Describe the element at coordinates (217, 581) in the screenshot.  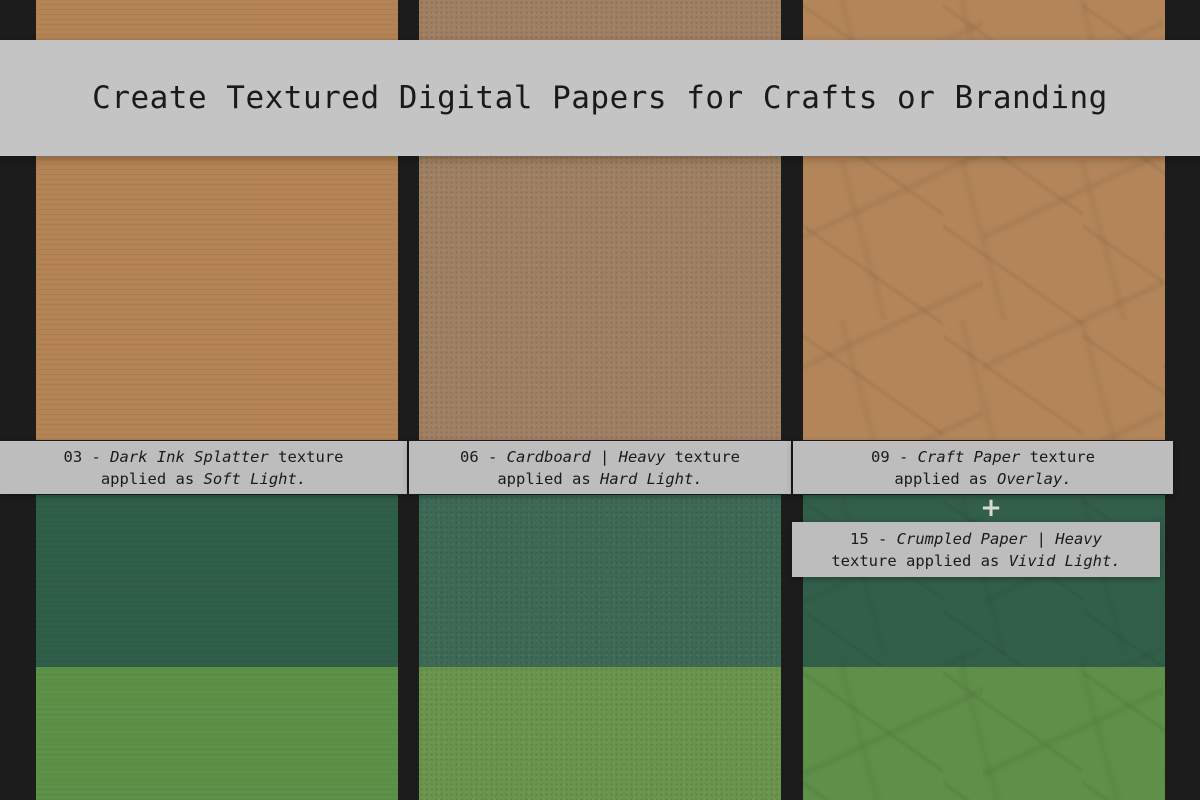
I see `swatch-dark-green-ink-splatter` at that location.